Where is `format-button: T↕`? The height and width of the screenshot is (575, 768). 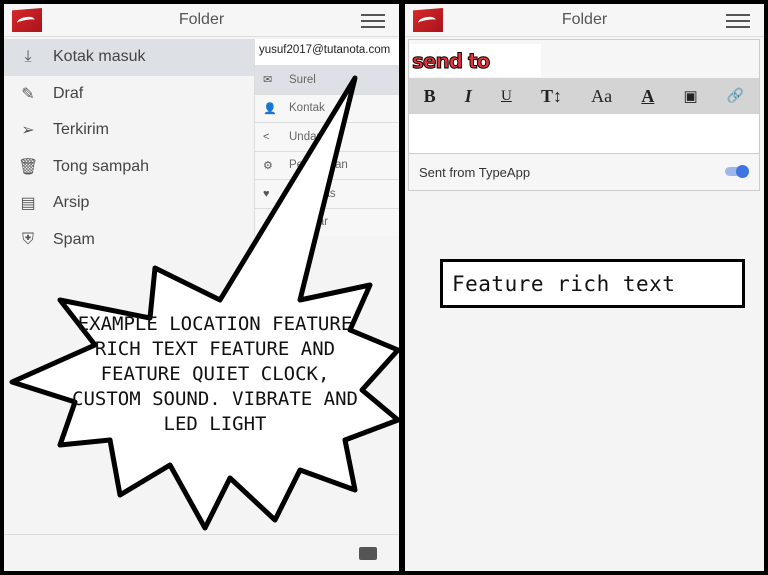 format-button: T↕ is located at coordinates (551, 96).